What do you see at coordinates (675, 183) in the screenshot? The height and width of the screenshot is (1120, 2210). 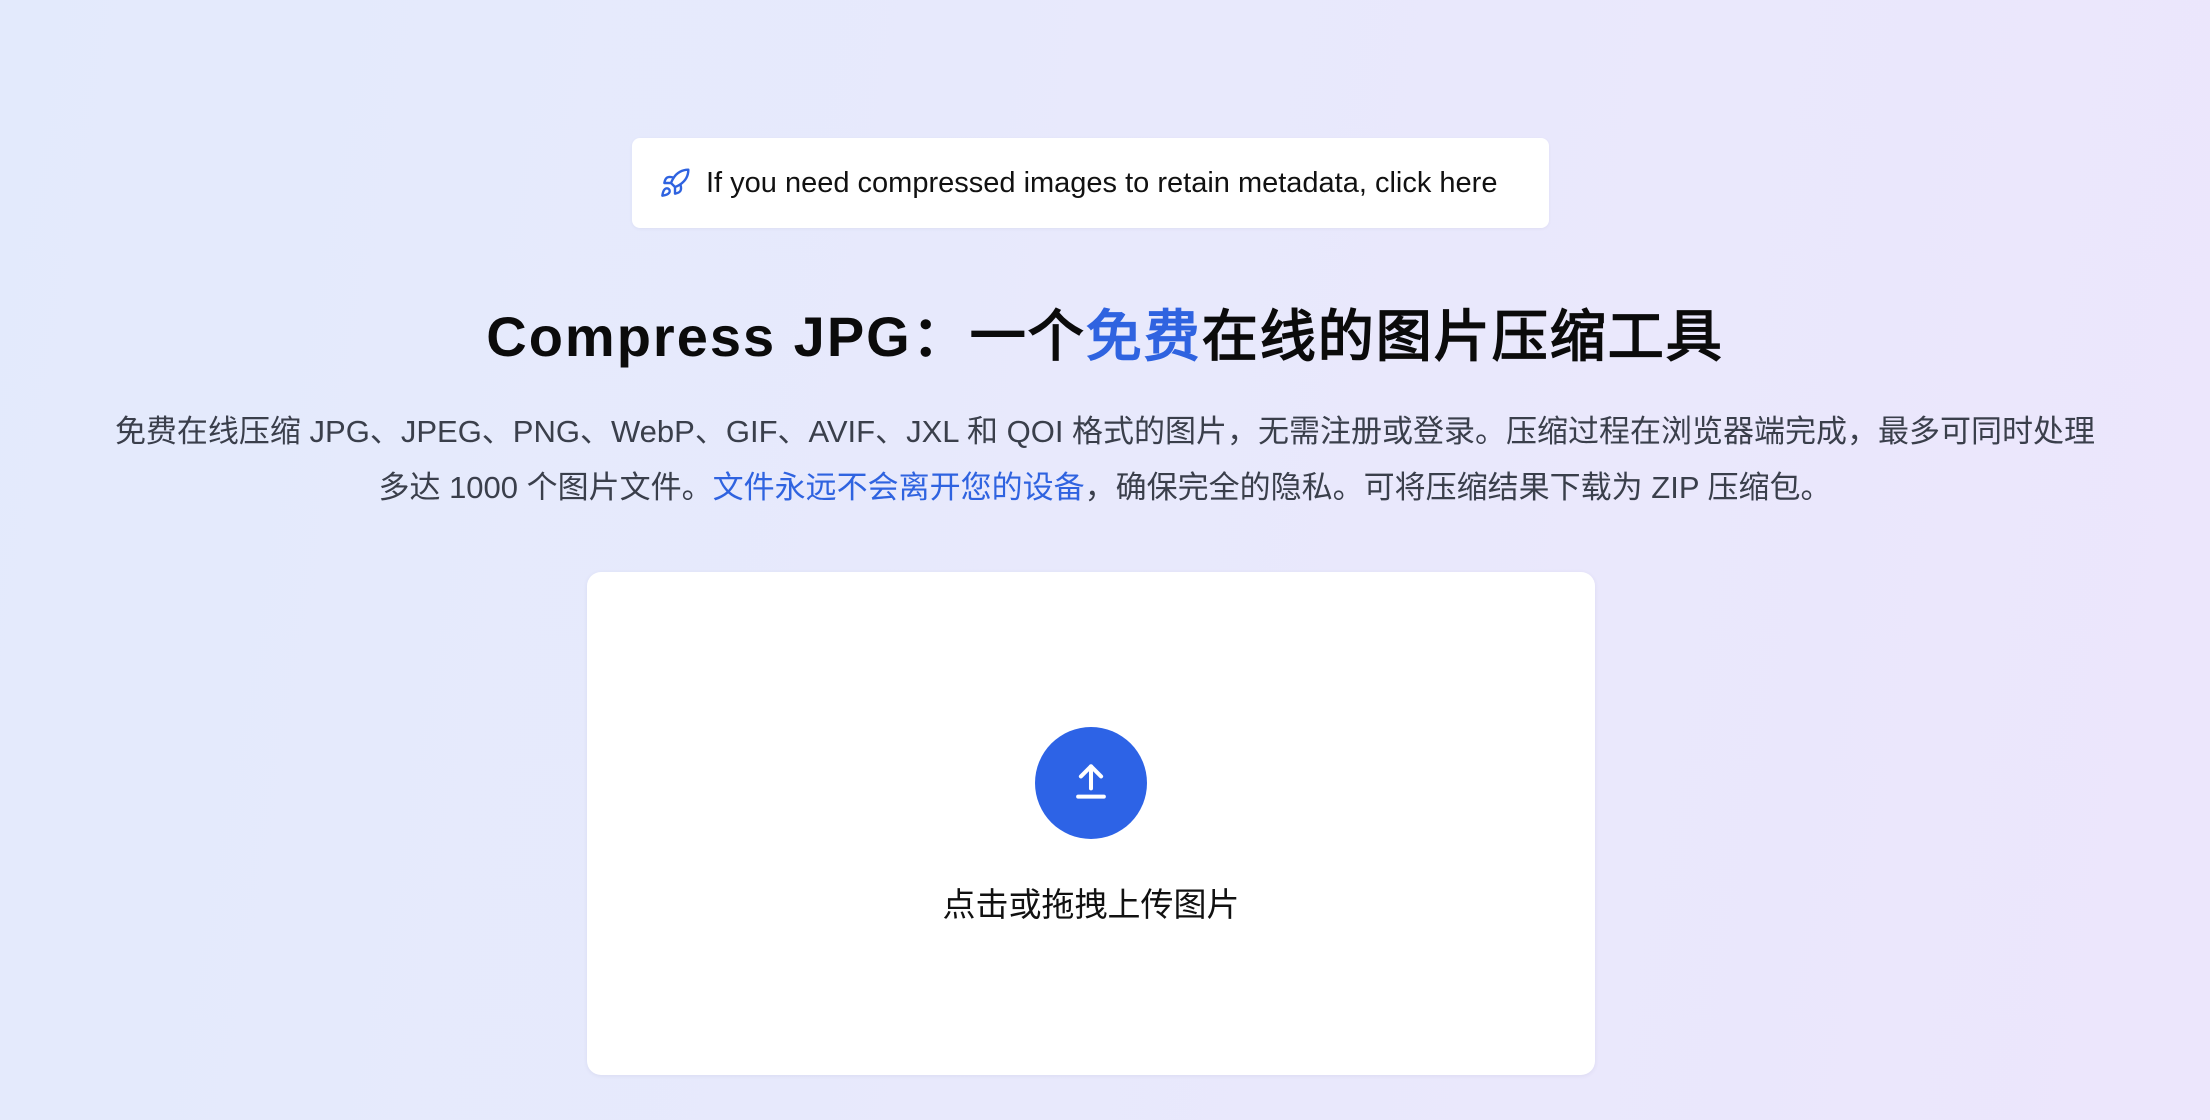 I see `rocket-icon` at bounding box center [675, 183].